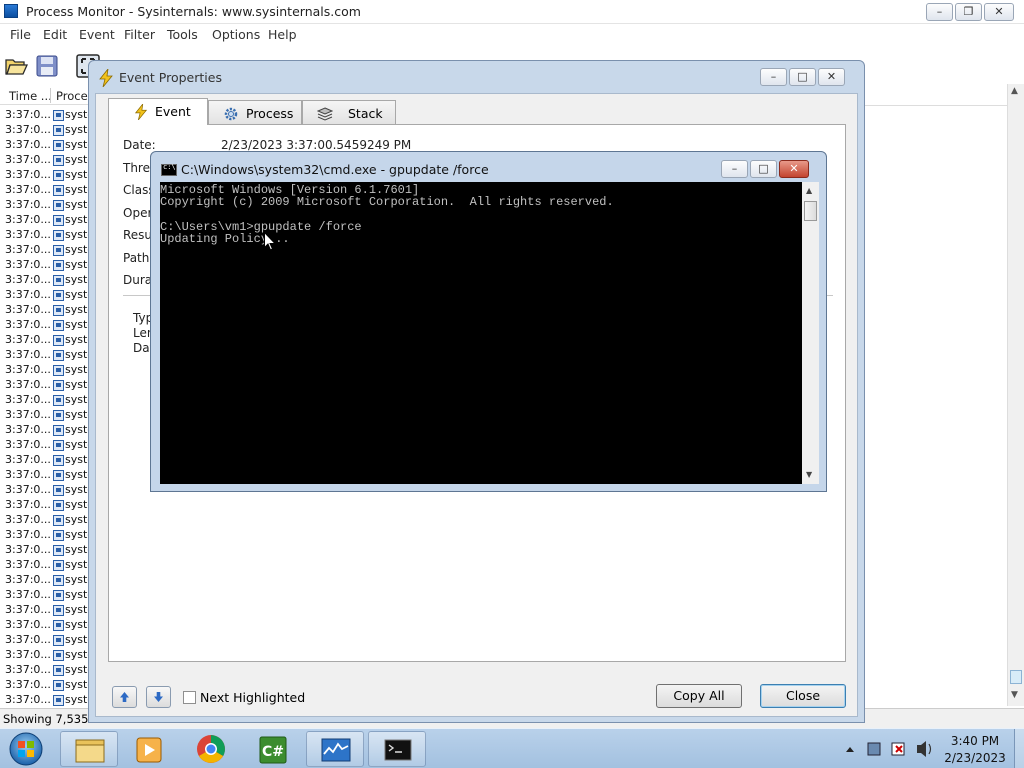 This screenshot has height=768, width=1024. Describe the element at coordinates (773, 77) in the screenshot. I see `dialog-minimize-button: –` at that location.